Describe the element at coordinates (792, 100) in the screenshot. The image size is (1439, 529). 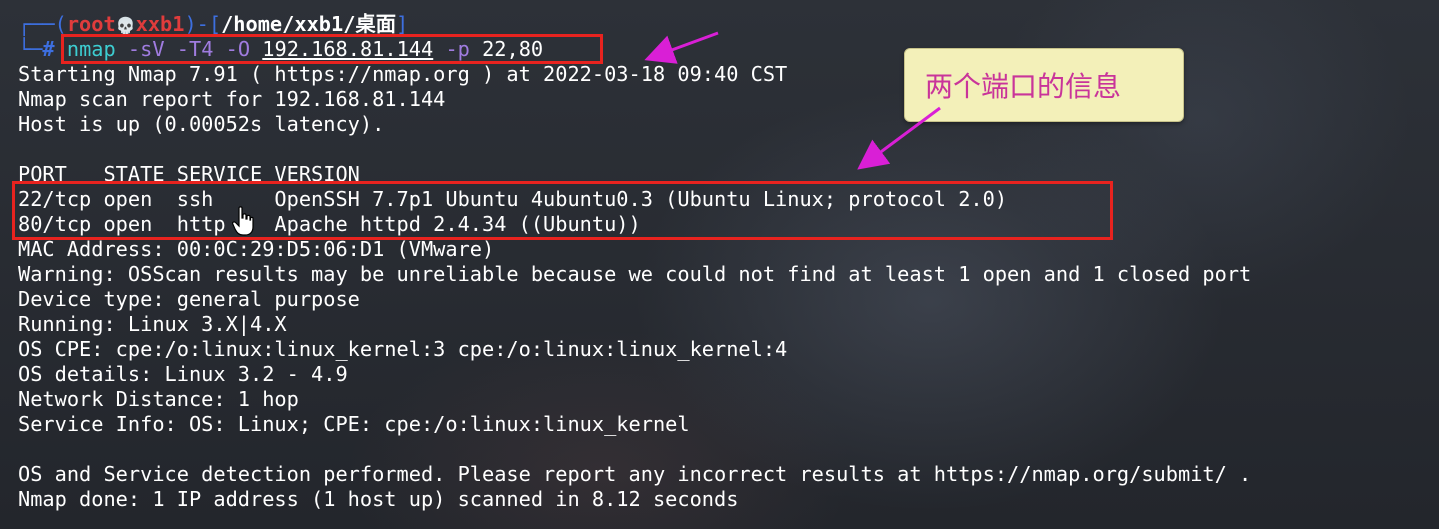
I see `annotation-arrows` at that location.